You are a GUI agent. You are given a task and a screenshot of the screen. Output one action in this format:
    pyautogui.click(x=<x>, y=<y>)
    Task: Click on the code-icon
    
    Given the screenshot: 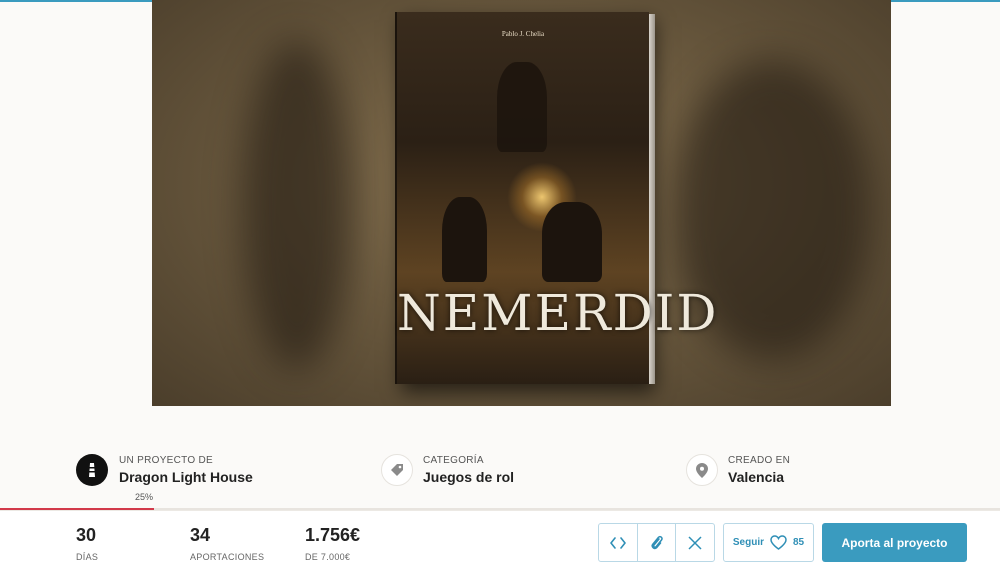 What is the action you would take?
    pyautogui.click(x=618, y=542)
    